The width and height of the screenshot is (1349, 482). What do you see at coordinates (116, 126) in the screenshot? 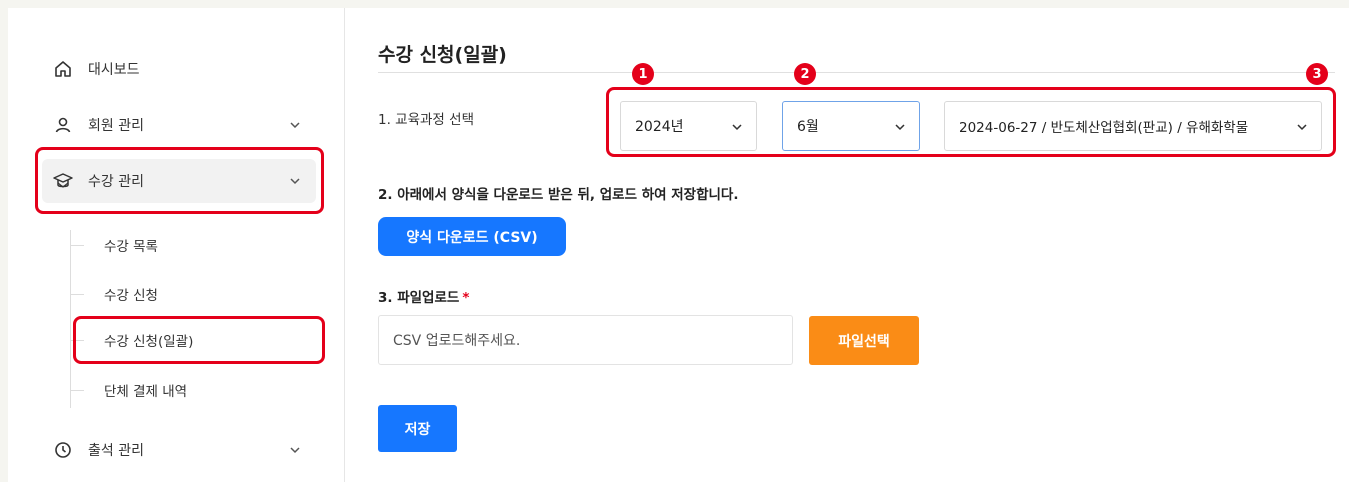
I see `sidebar-item-label: 회원 관리` at bounding box center [116, 126].